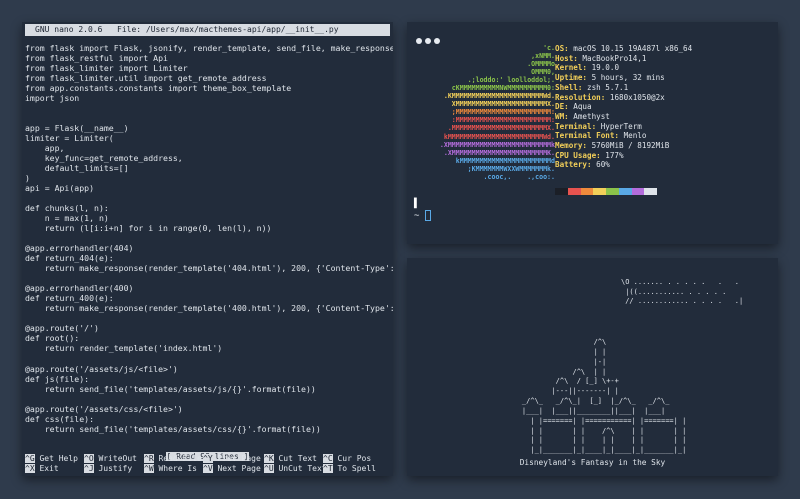 The image size is (800, 499). I want to click on code-line: api = Api(app), so click(209, 188).